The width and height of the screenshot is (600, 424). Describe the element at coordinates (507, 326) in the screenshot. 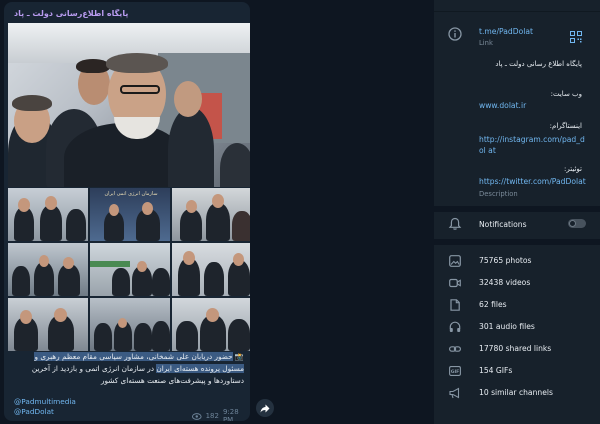

I see `audio-count: 301 audio files` at that location.